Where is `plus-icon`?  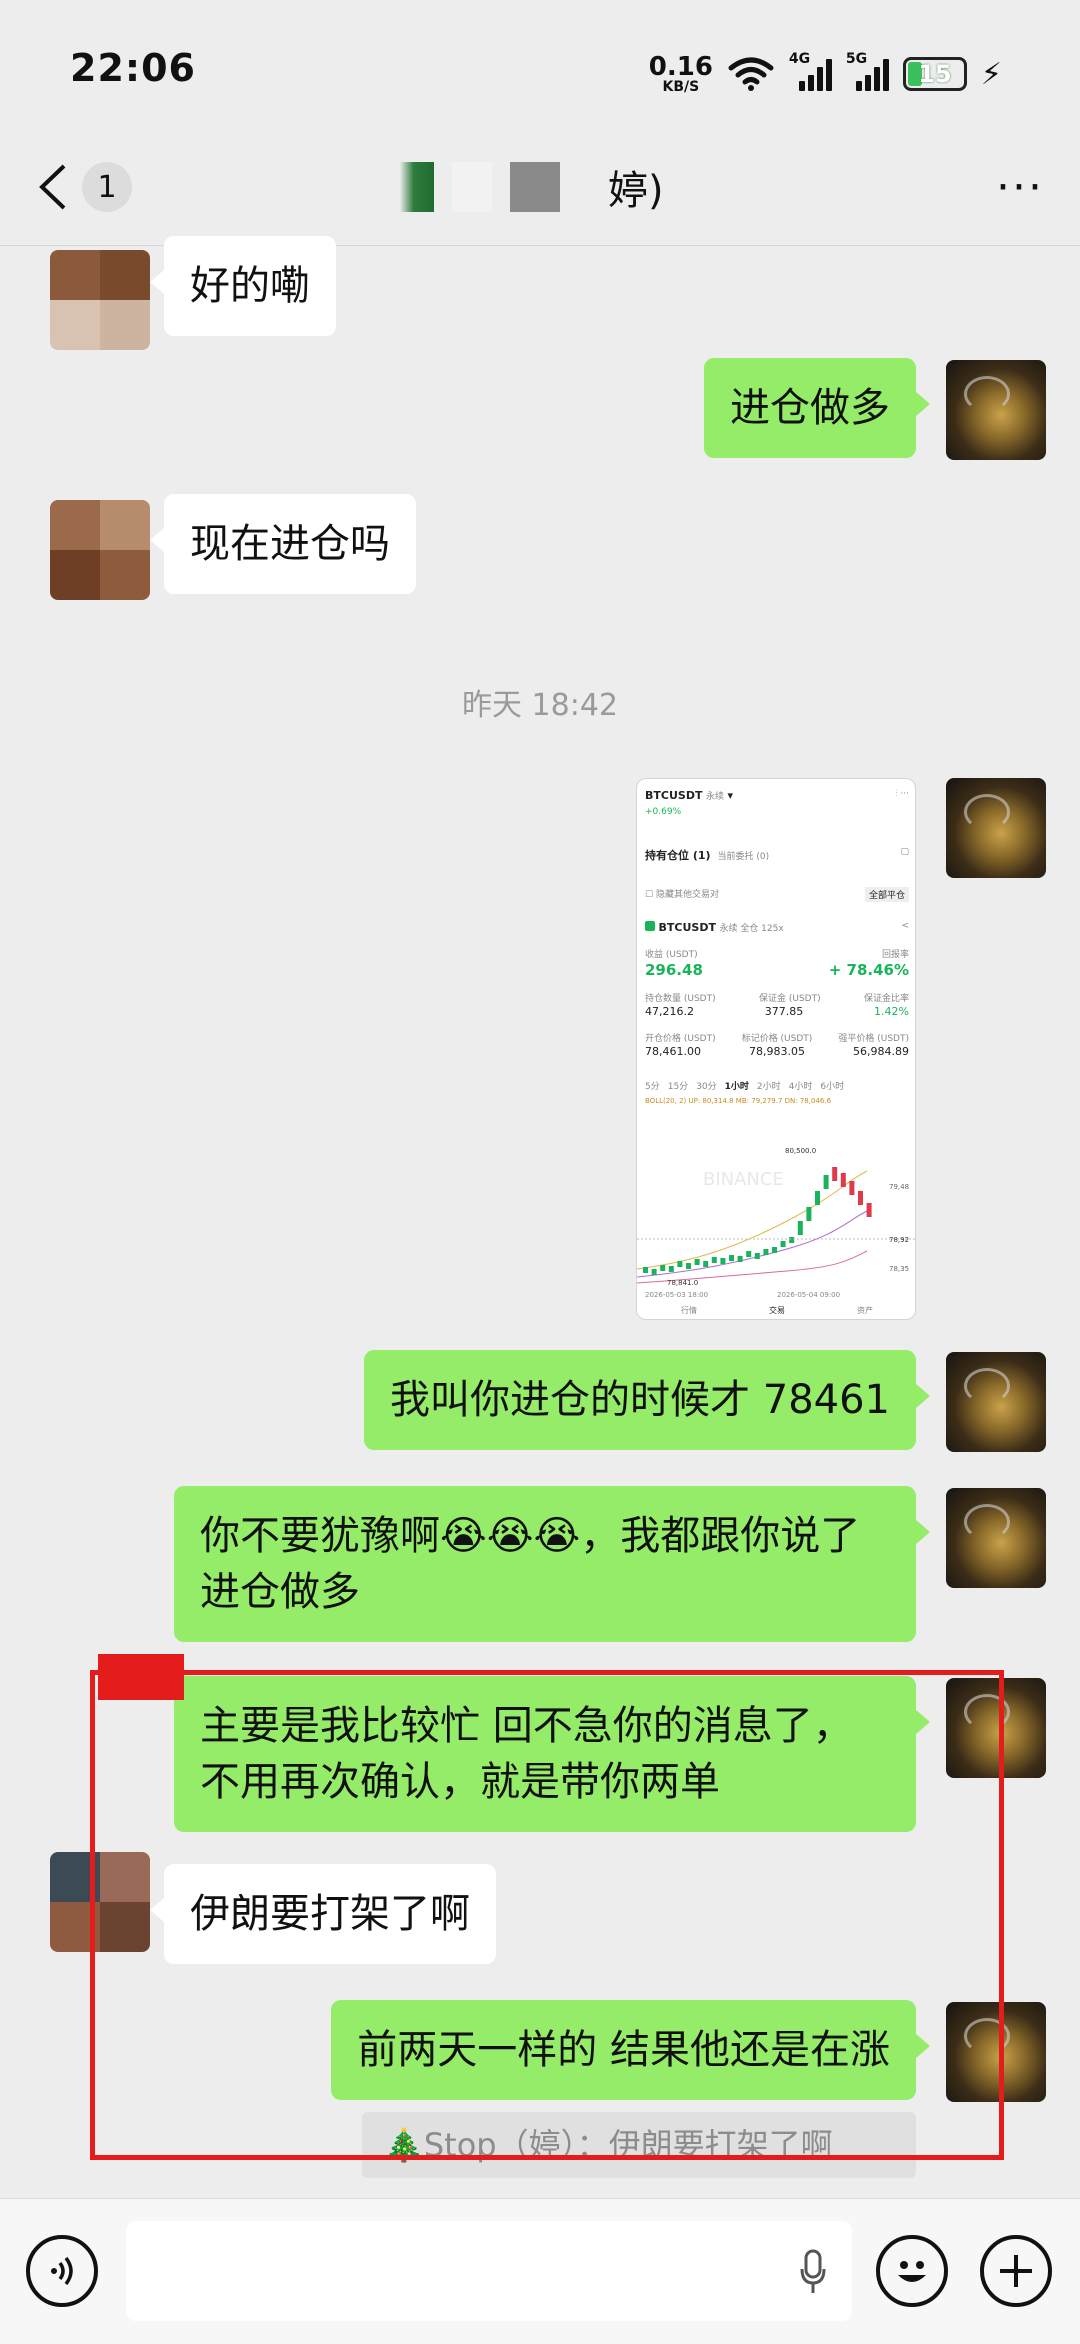
plus-icon is located at coordinates (1016, 2271).